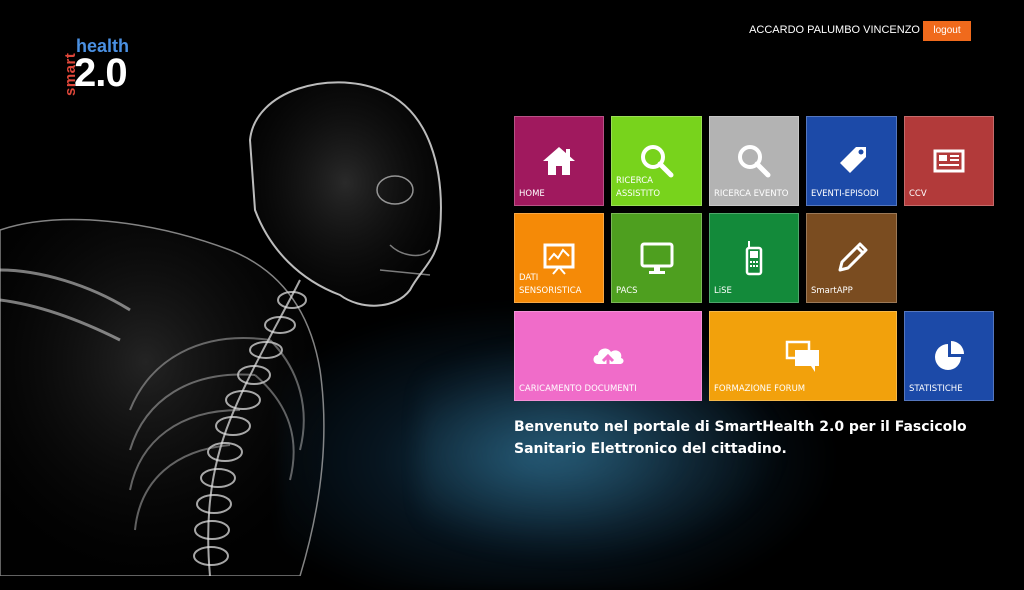 The width and height of the screenshot is (1024, 590). What do you see at coordinates (936, 389) in the screenshot?
I see `tile-label: STATISTICHE` at bounding box center [936, 389].